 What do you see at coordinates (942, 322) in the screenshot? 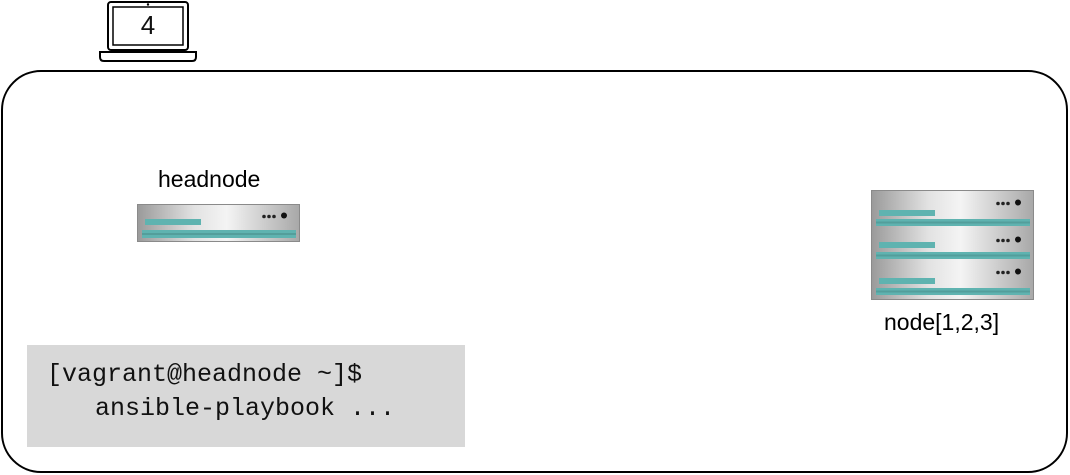
I see `compute-nodes-label: node[1,2,3]` at bounding box center [942, 322].